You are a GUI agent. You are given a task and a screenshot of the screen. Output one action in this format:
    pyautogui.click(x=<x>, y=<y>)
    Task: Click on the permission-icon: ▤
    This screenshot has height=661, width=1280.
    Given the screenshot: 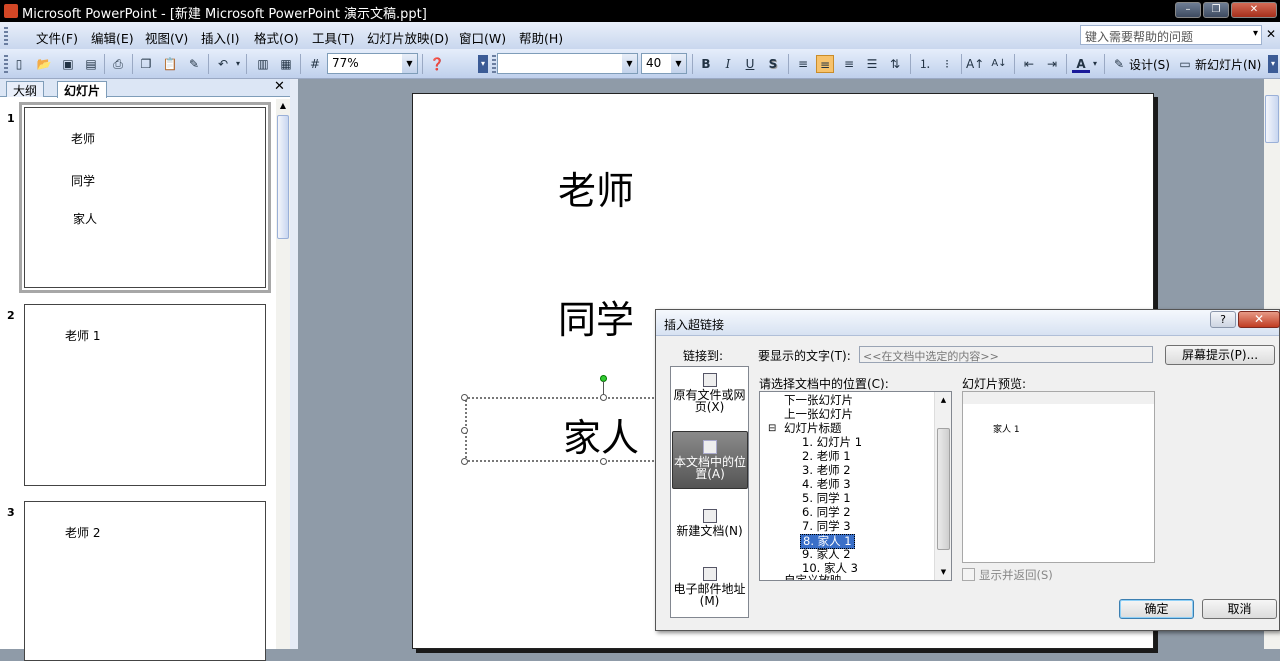 What is the action you would take?
    pyautogui.click(x=91, y=64)
    